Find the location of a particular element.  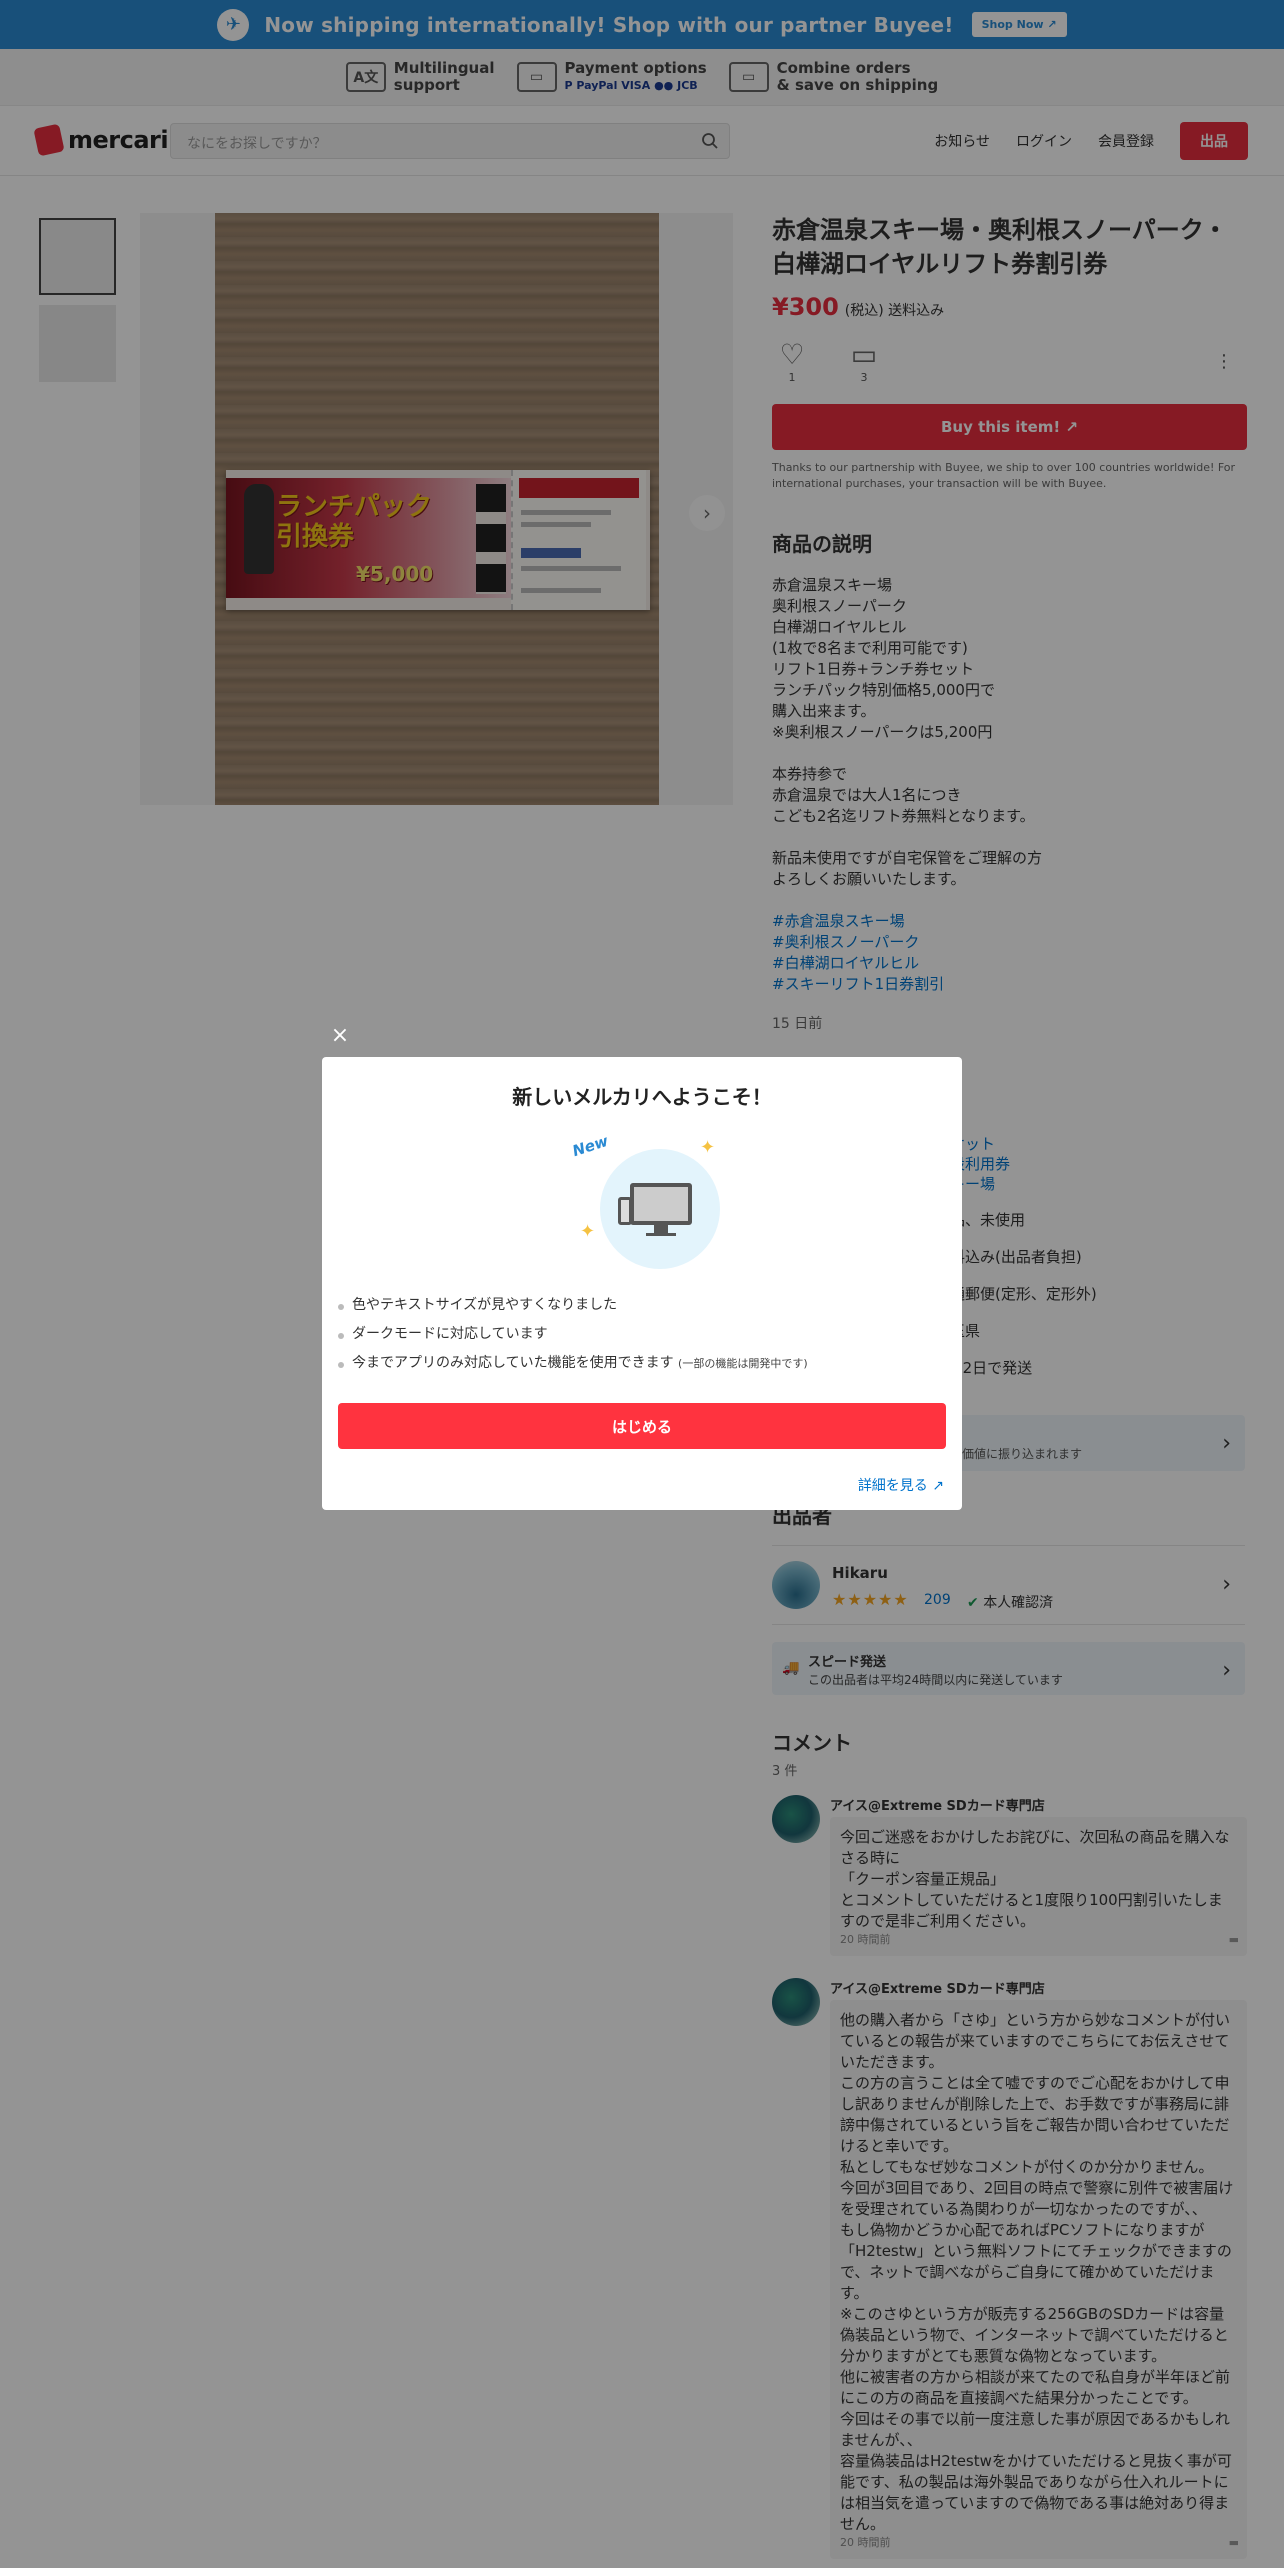

modal-title: 新しいメルカリへようこそ！ is located at coordinates (642, 1097).